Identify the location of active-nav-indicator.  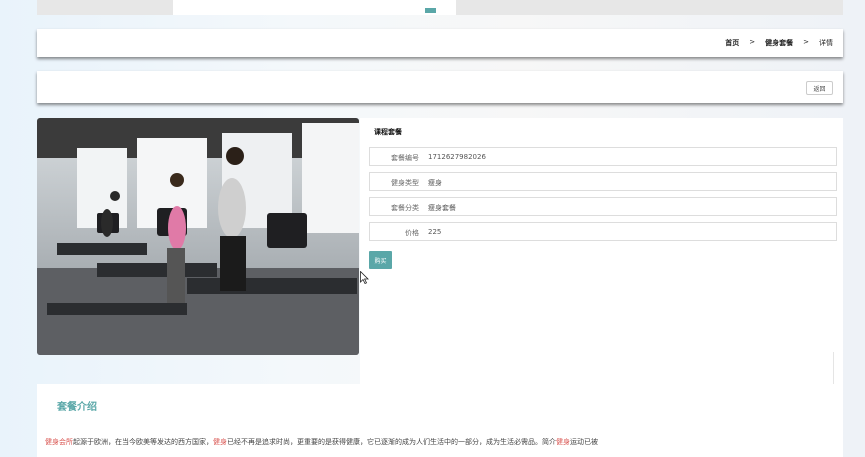
(430, 10).